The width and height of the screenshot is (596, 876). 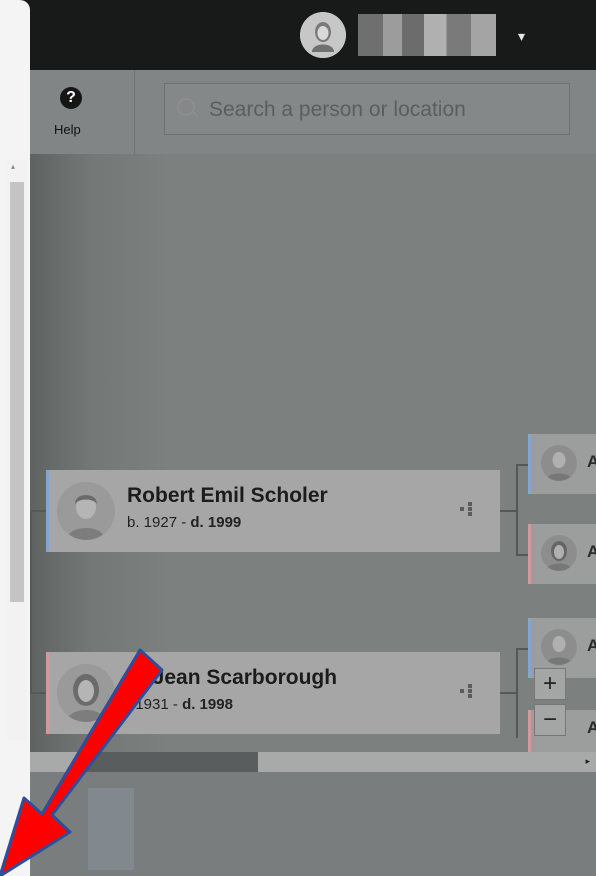 I want to click on avatar-silhouette-icon, so click(x=323, y=35).